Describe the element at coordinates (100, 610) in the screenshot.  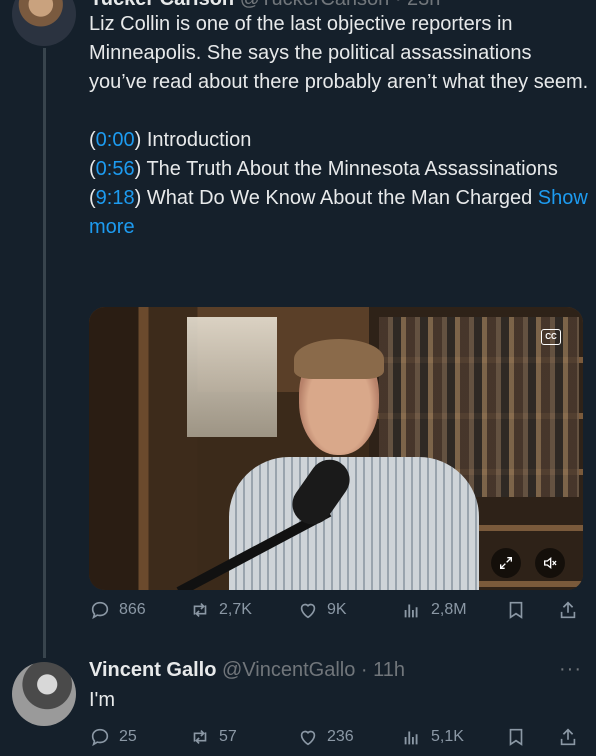
I see `reply-icon` at that location.